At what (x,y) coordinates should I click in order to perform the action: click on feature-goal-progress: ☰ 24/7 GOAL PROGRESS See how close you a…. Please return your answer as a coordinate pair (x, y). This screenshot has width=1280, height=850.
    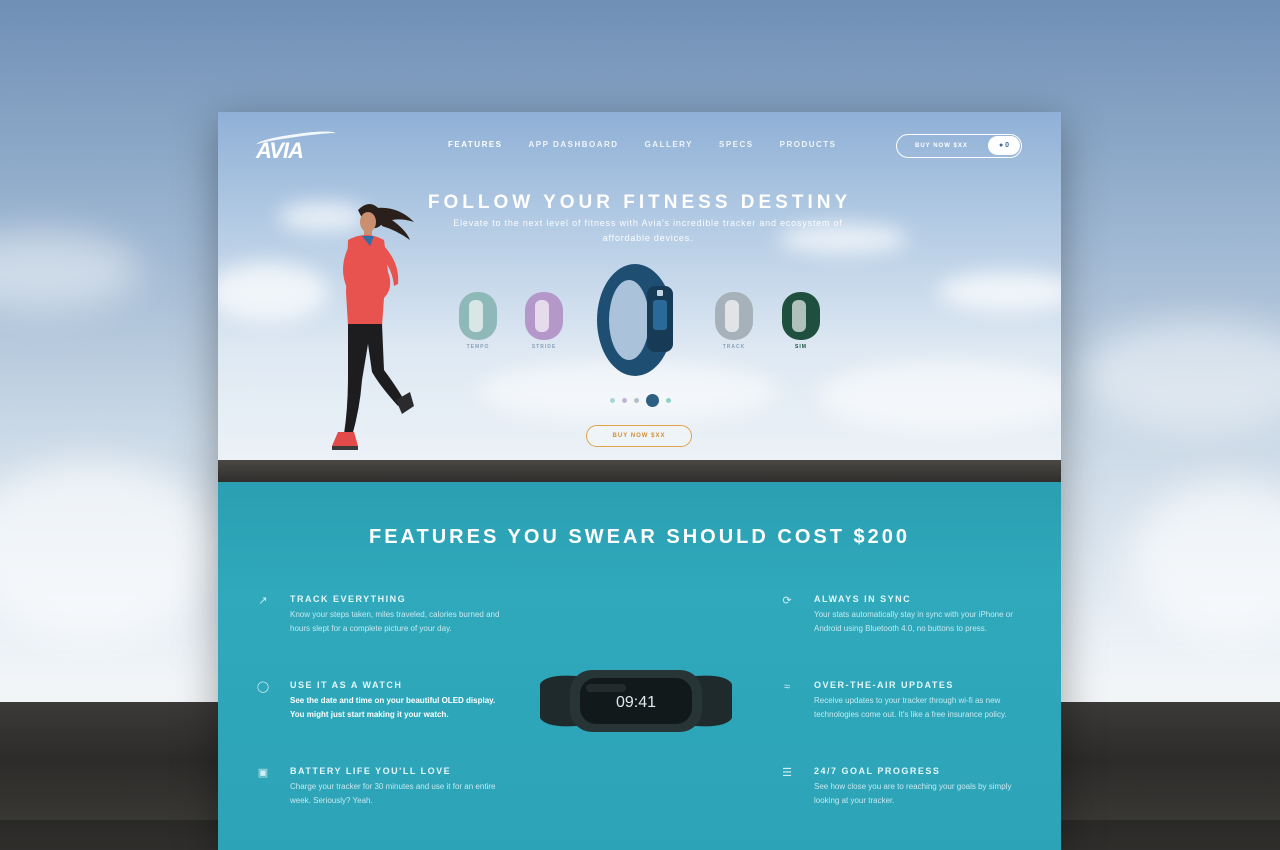
    Looking at the image, I should click on (908, 787).